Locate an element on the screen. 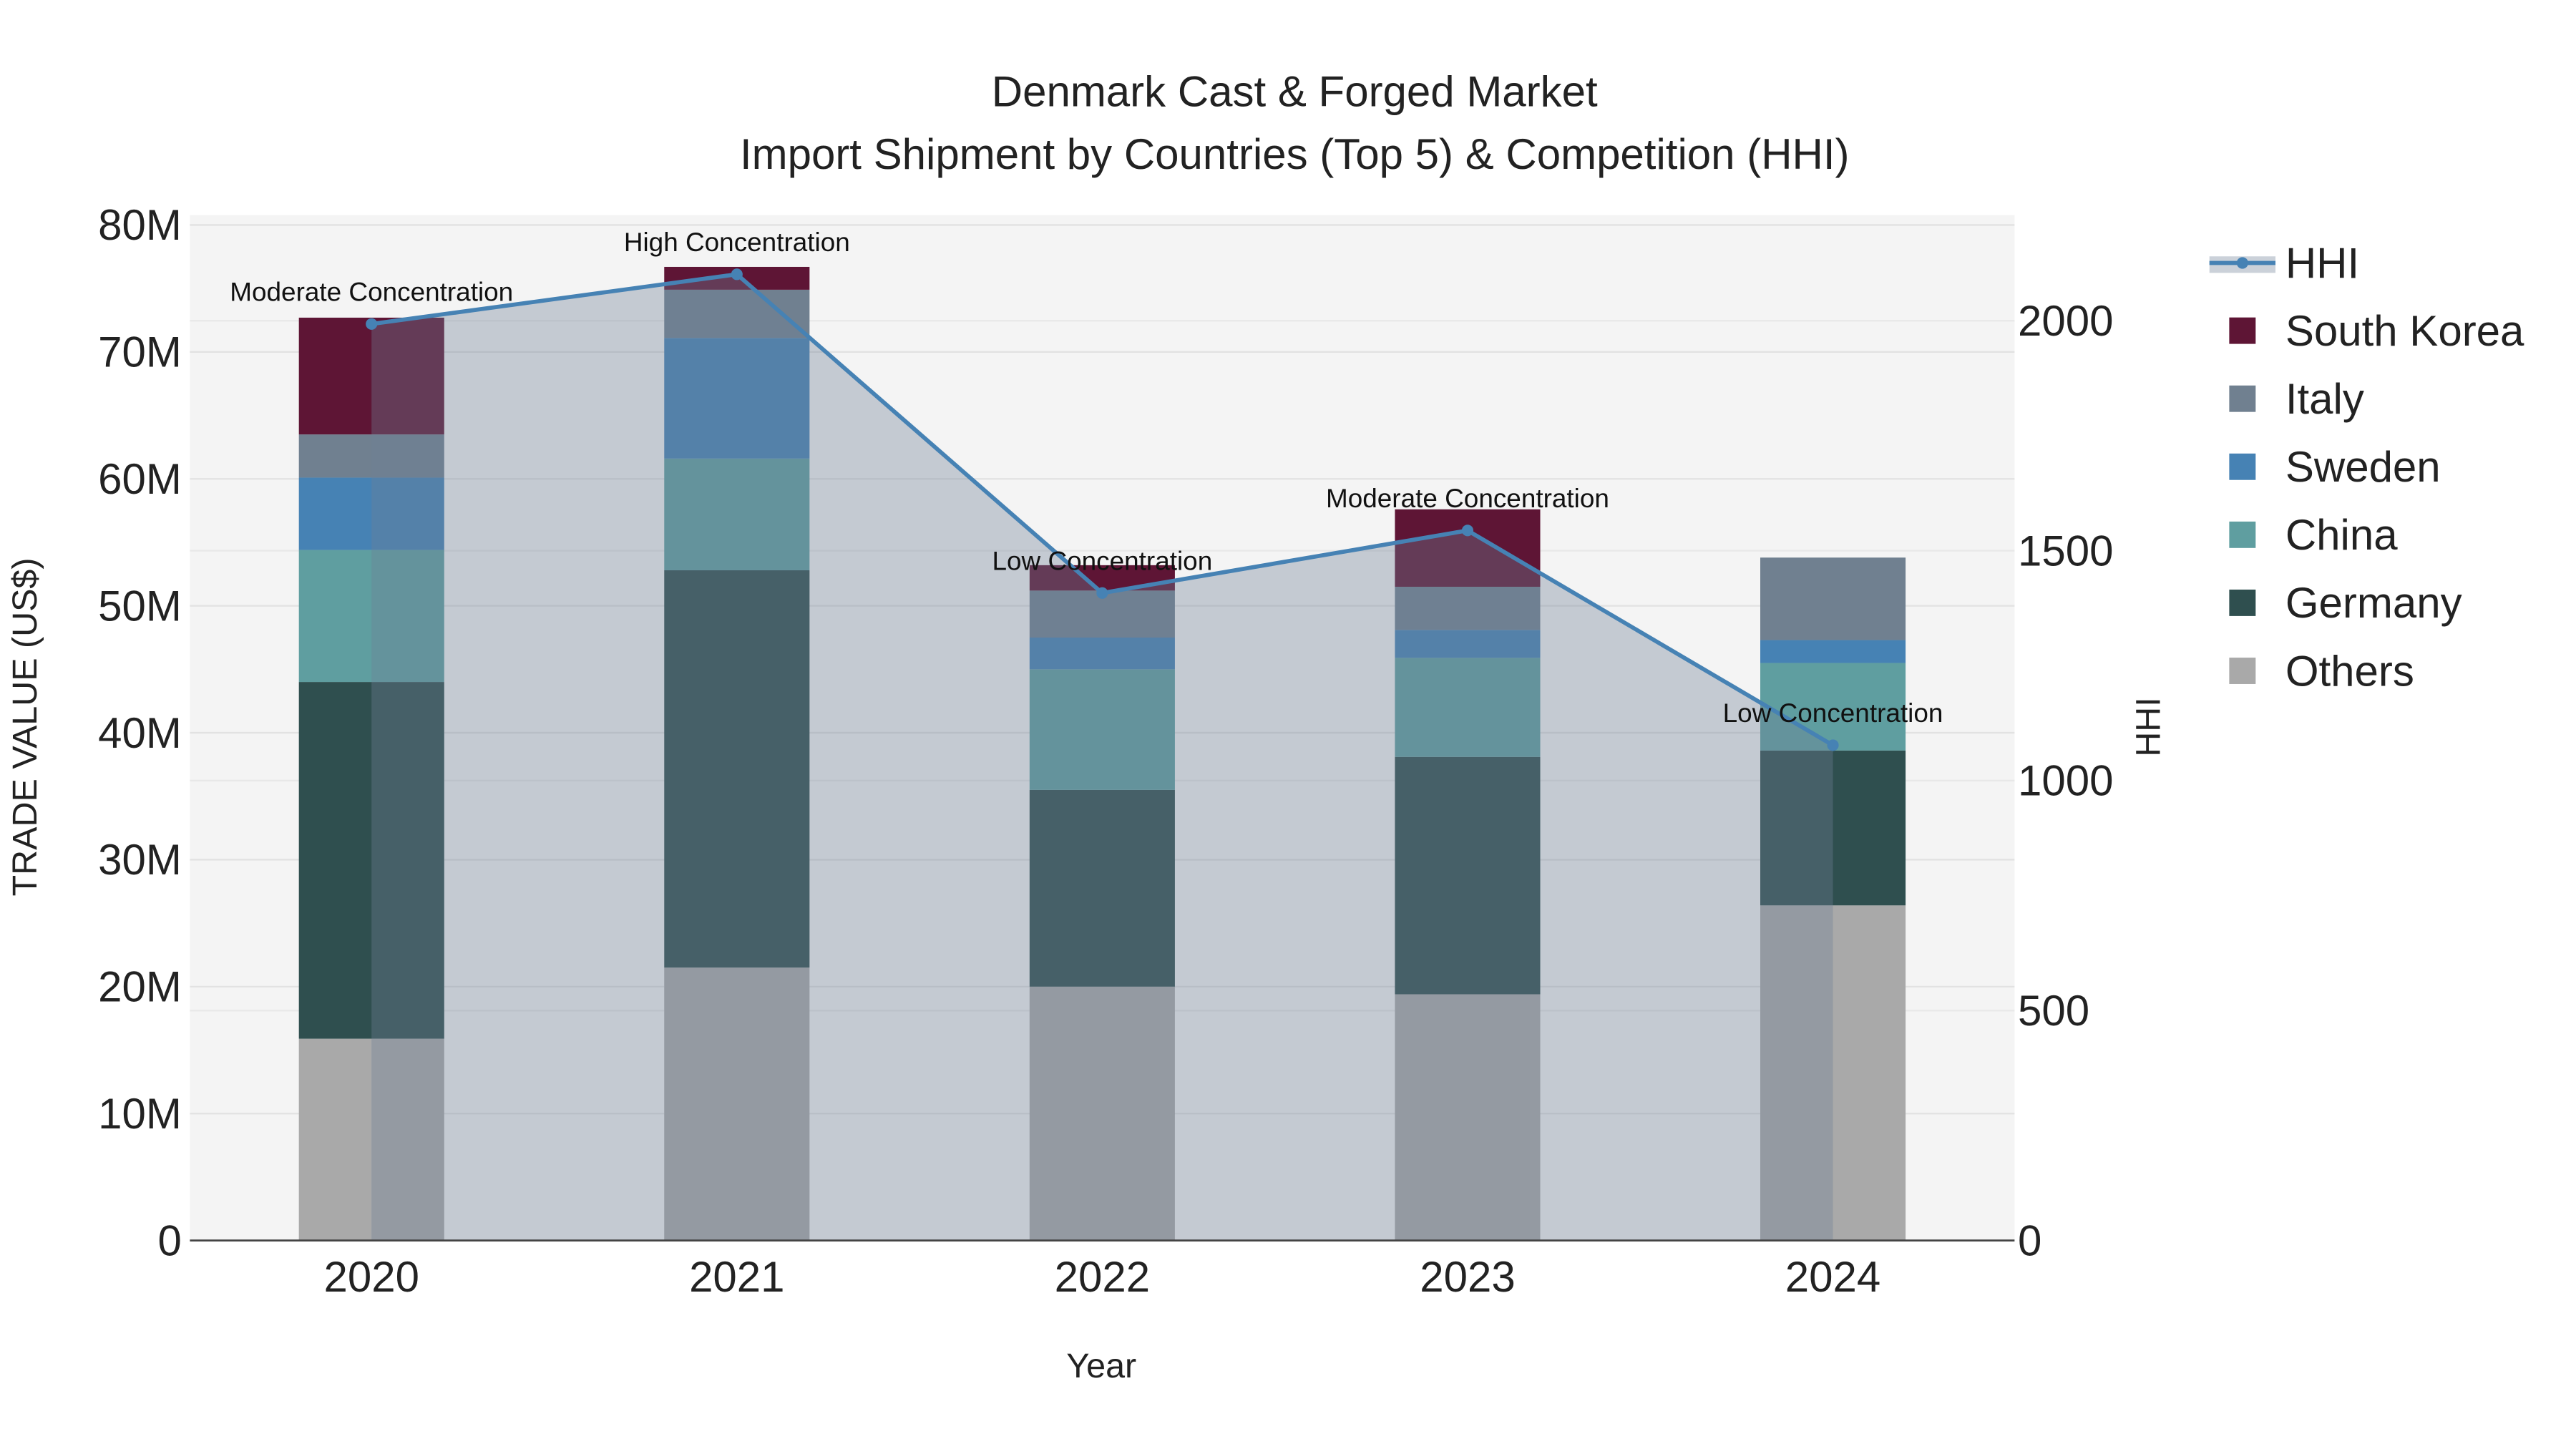 The width and height of the screenshot is (2576, 1449). x-tick-label: 2023 is located at coordinates (1467, 1277).